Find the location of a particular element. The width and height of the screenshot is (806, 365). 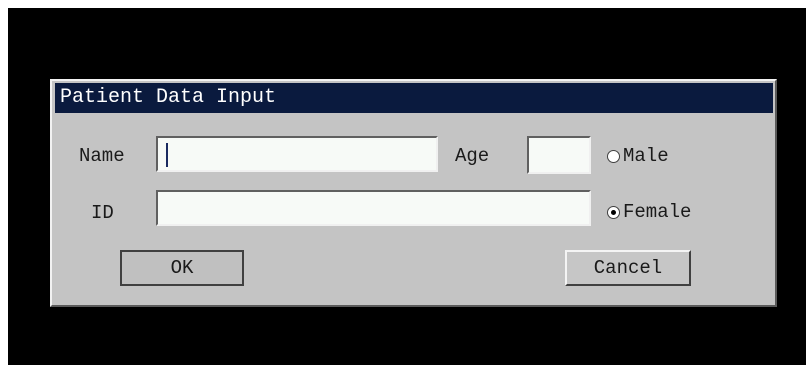

female-radio-label: Female is located at coordinates (657, 212).